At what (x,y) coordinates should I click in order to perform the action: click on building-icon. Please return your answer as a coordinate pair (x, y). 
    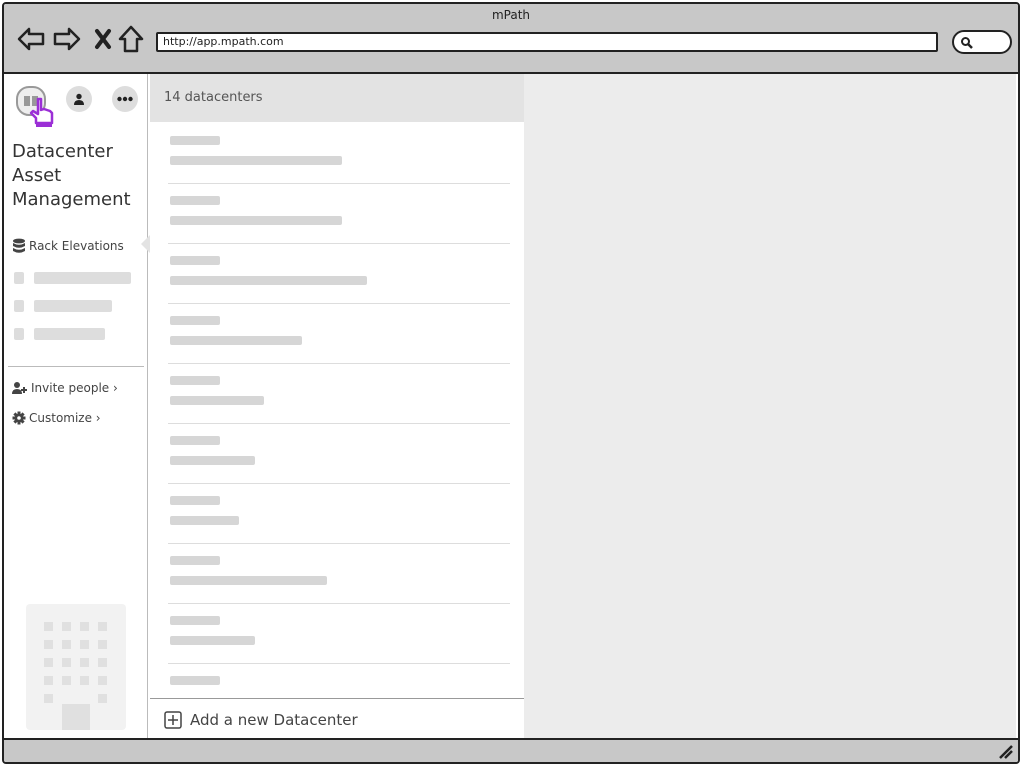
    Looking at the image, I should click on (76, 667).